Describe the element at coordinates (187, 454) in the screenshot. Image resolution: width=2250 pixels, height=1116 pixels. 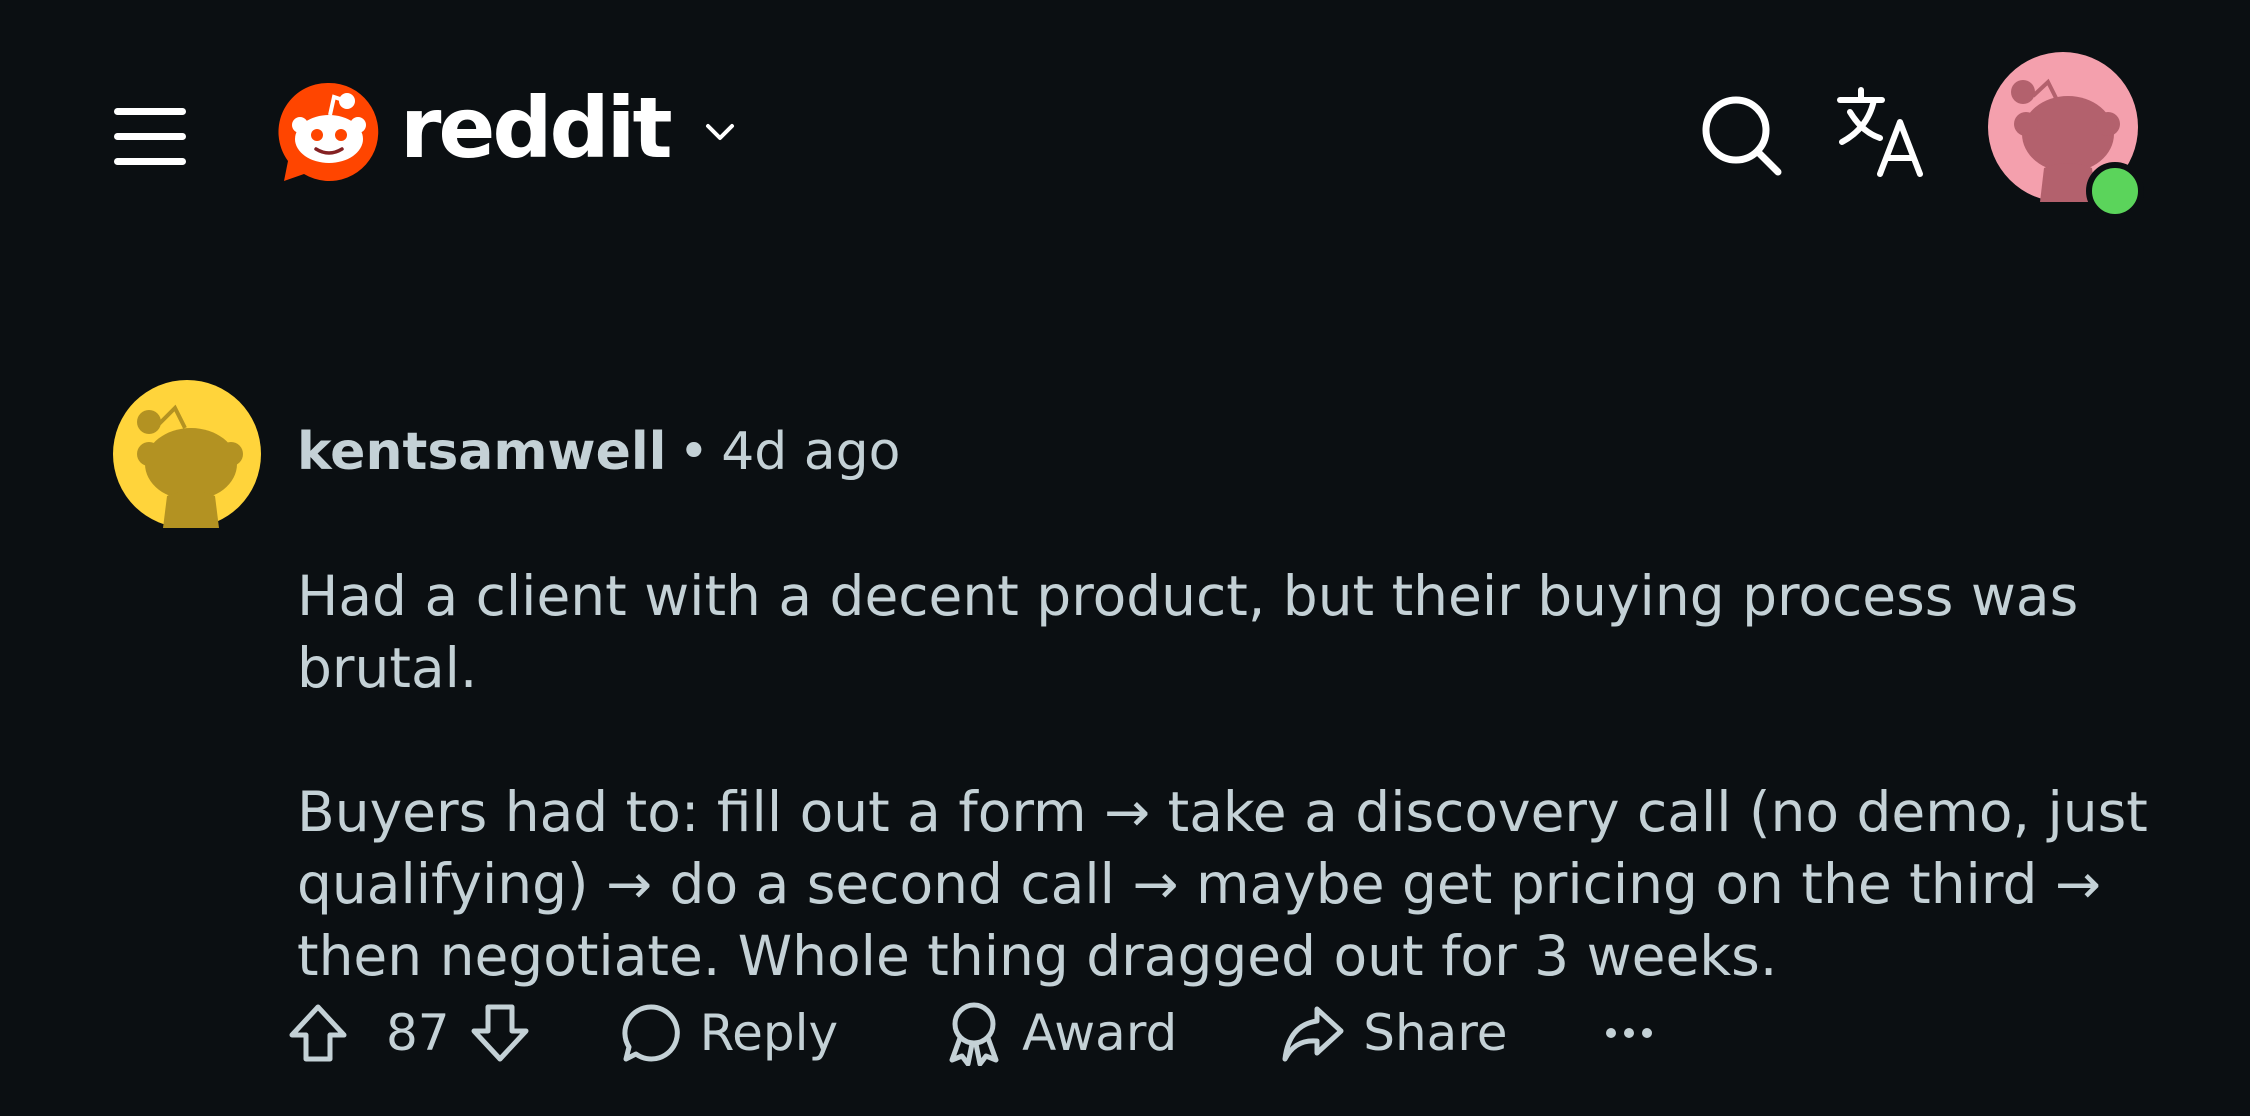
I see `author-avatar` at that location.